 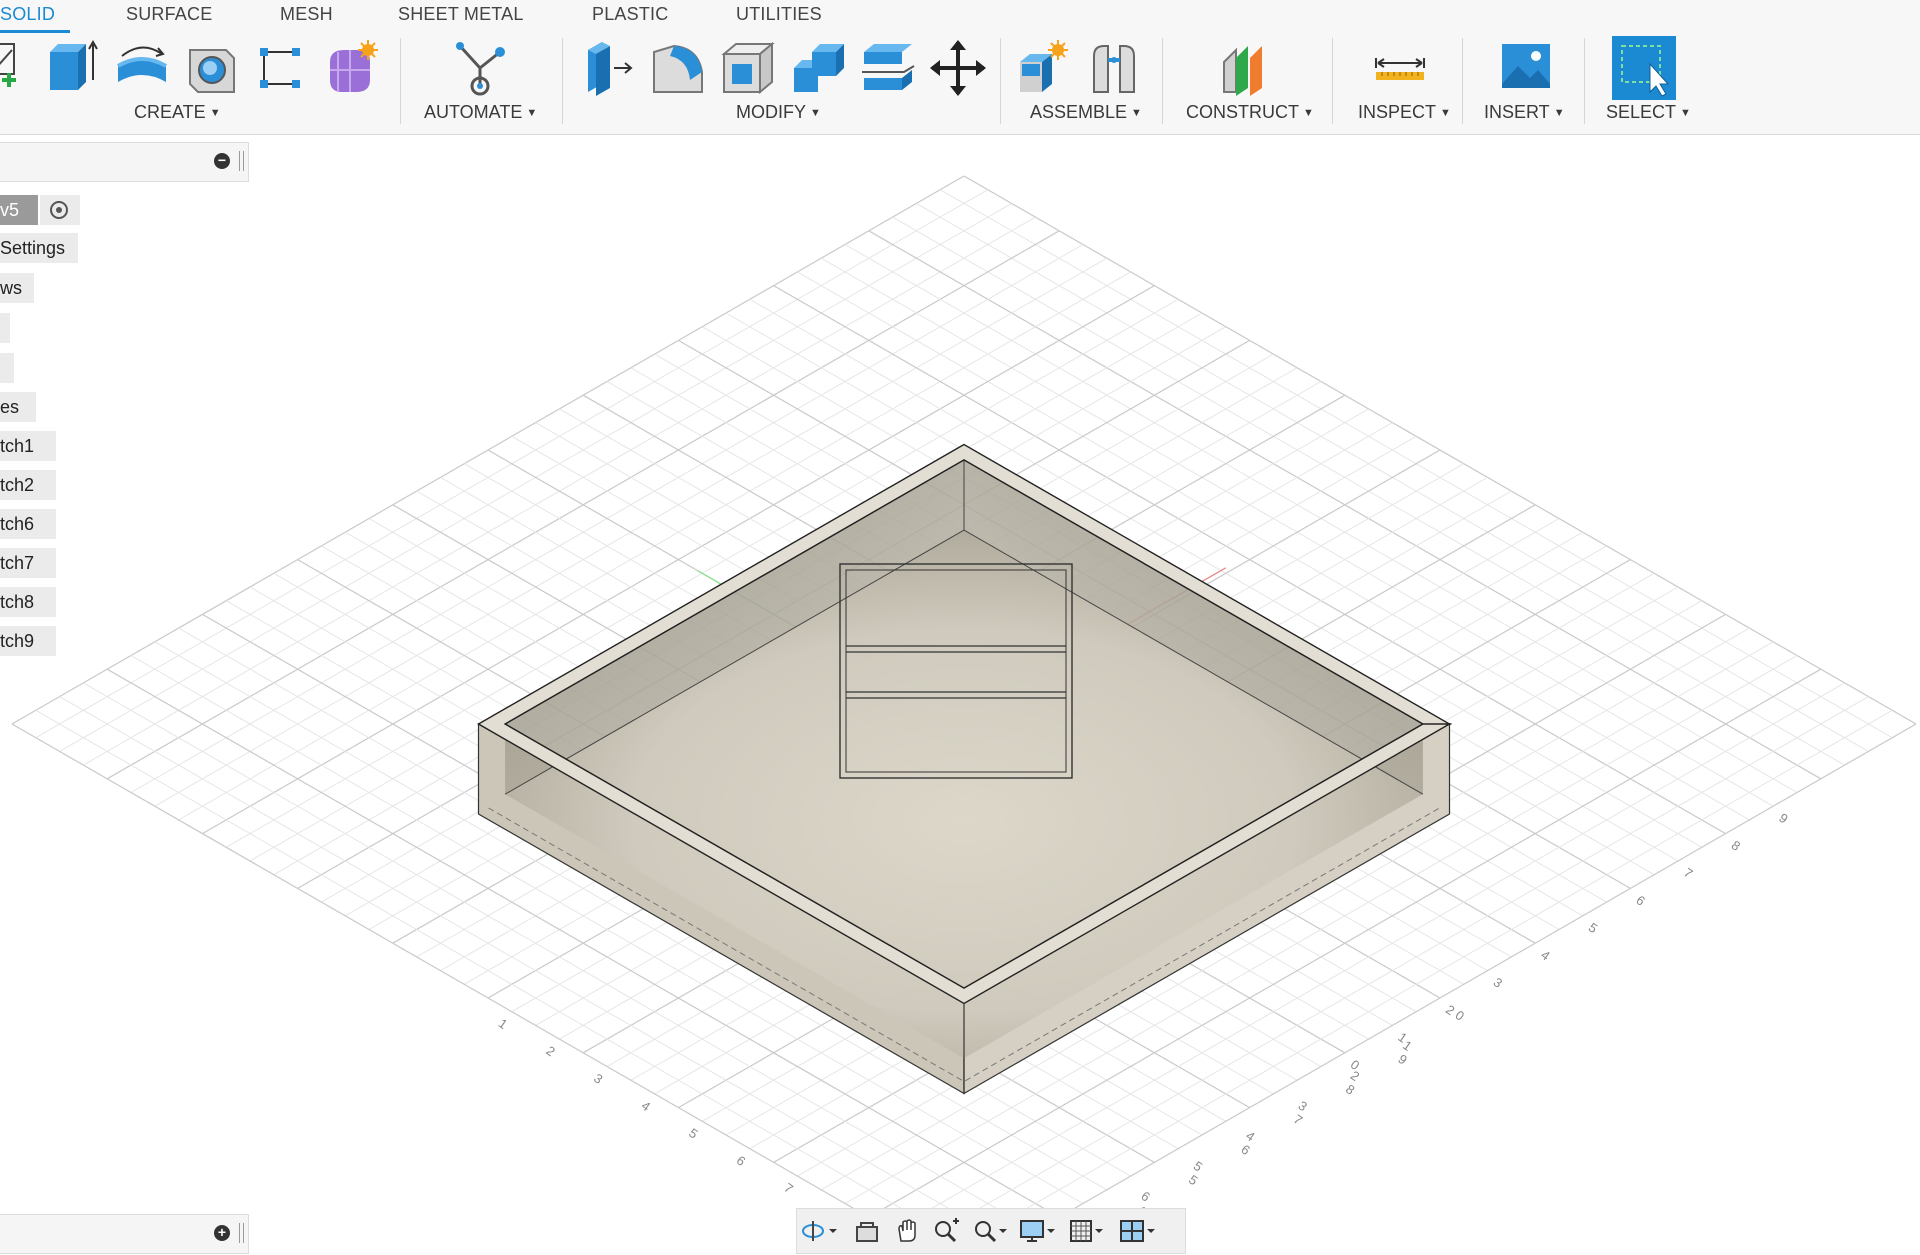 What do you see at coordinates (1242, 112) in the screenshot?
I see `construct-label: CONSTRUCT` at bounding box center [1242, 112].